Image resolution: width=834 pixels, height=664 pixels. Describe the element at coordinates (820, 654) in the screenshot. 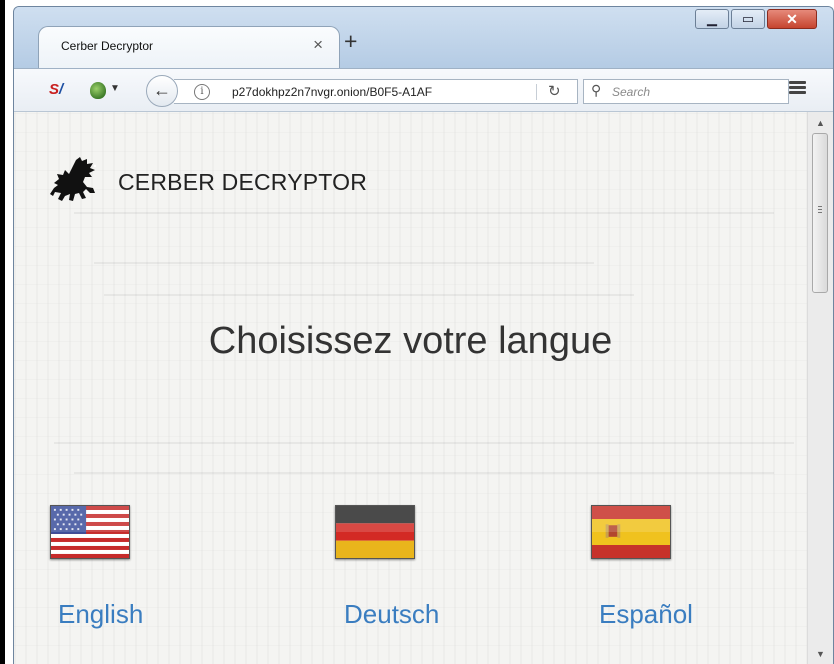

I see `scroll-down-arrow-icon: ▼` at that location.